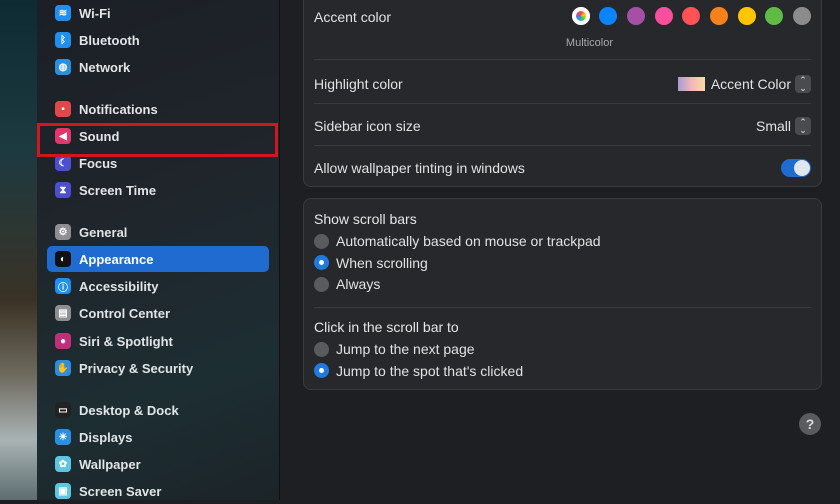 This screenshot has height=504, width=840. What do you see at coordinates (116, 259) in the screenshot?
I see `sidebar-item-label: Appearance` at bounding box center [116, 259].